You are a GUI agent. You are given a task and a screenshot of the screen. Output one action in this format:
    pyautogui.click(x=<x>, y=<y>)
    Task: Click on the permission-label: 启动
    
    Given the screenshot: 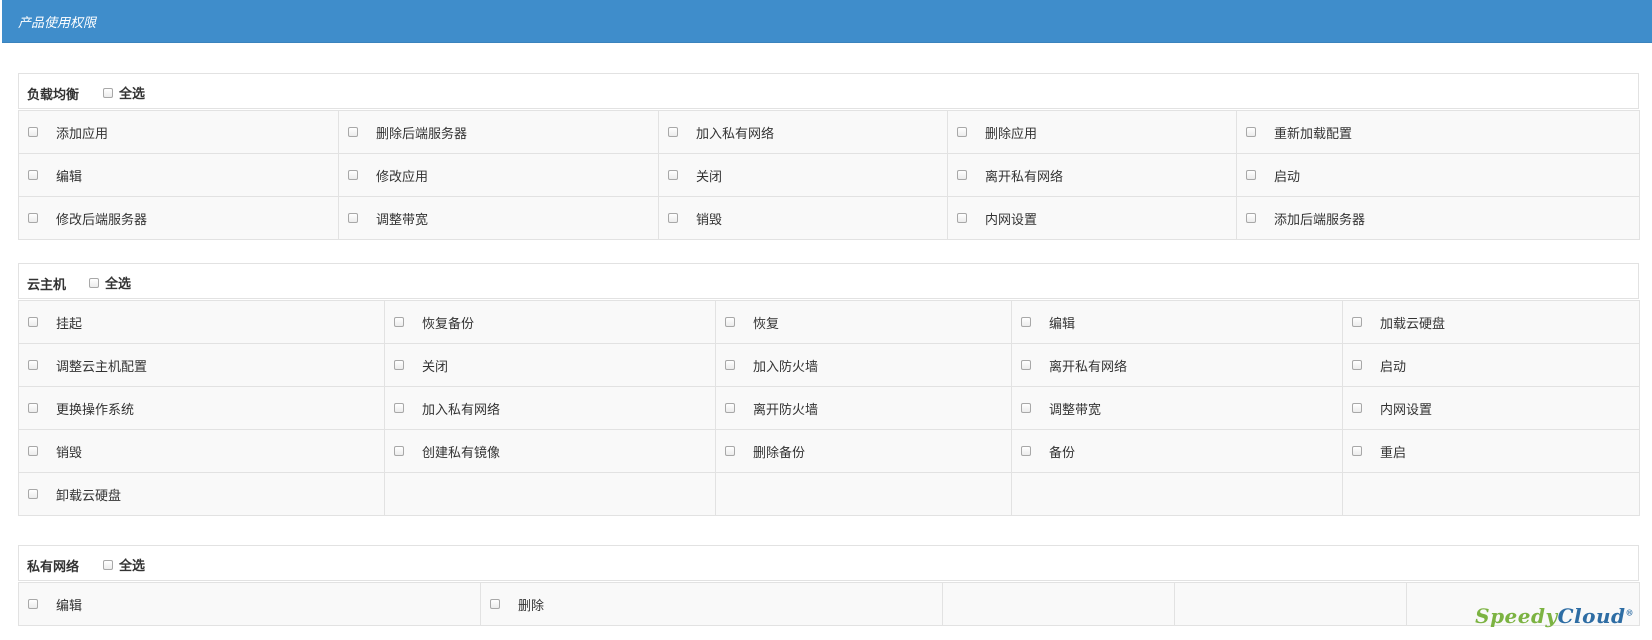 What is the action you would take?
    pyautogui.click(x=1287, y=177)
    